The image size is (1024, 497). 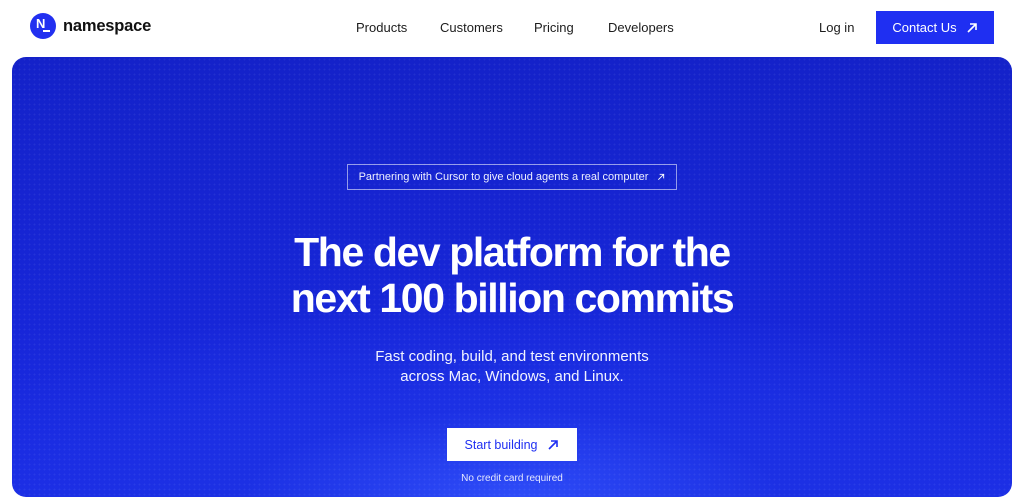 I want to click on nav-item-products: Products, so click(x=381, y=27).